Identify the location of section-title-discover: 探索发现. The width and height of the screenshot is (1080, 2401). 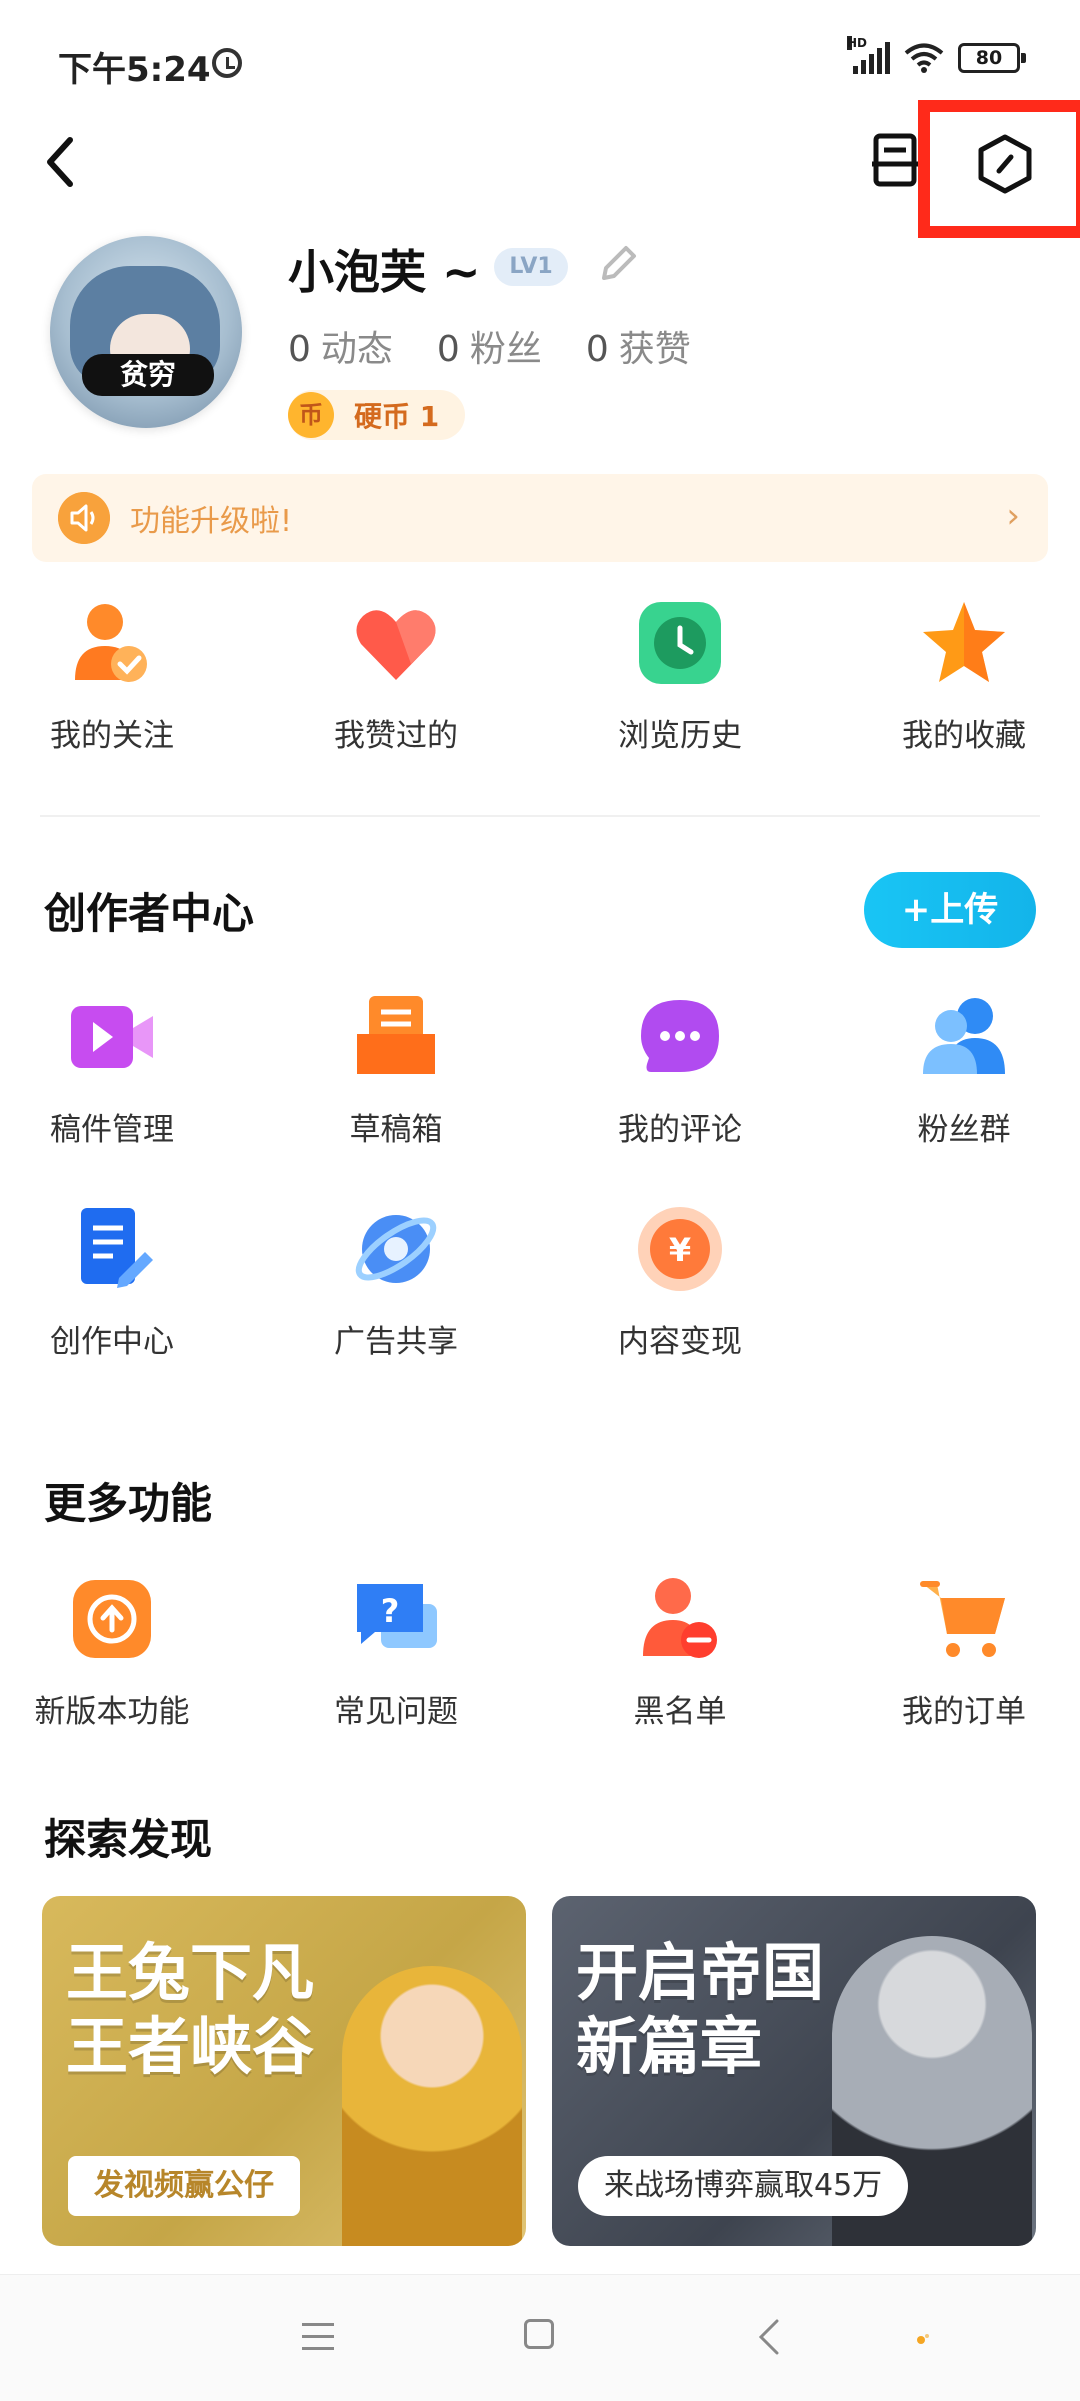
(128, 1839).